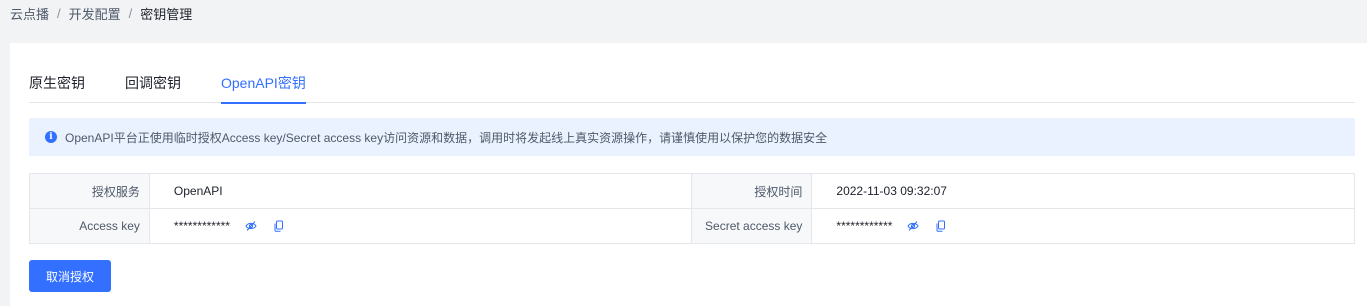  Describe the element at coordinates (153, 85) in the screenshot. I see `tab-callback-key: 回调密钥` at that location.